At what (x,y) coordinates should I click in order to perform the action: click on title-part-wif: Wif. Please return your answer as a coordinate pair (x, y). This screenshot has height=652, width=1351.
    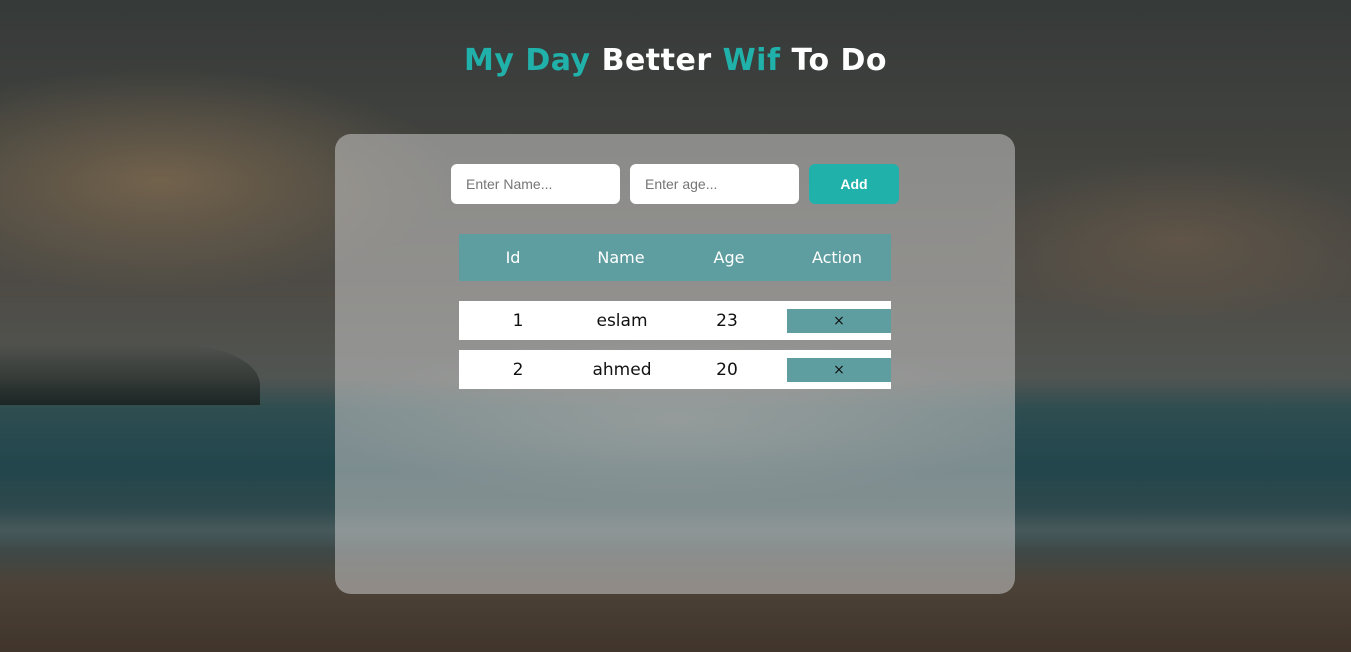
    Looking at the image, I should click on (751, 60).